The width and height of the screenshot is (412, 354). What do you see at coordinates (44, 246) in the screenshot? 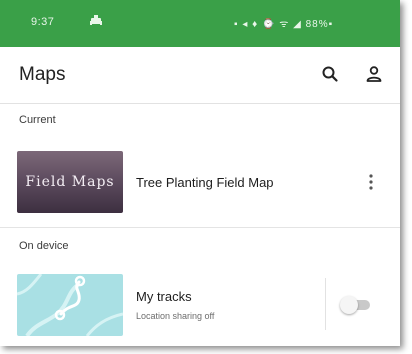
I see `section-label-on-device: On device` at bounding box center [44, 246].